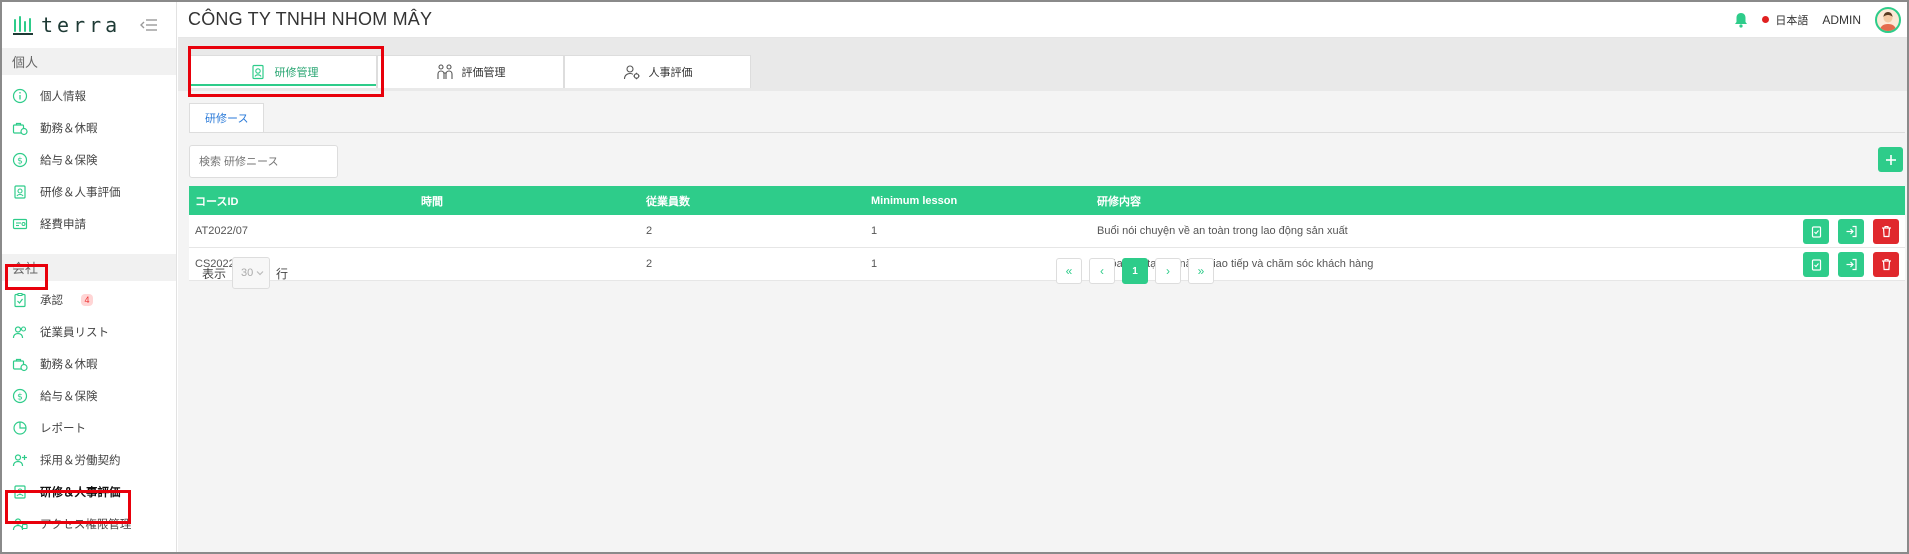 The image size is (1909, 554). What do you see at coordinates (260, 273) in the screenshot?
I see `chevron-down-icon` at bounding box center [260, 273].